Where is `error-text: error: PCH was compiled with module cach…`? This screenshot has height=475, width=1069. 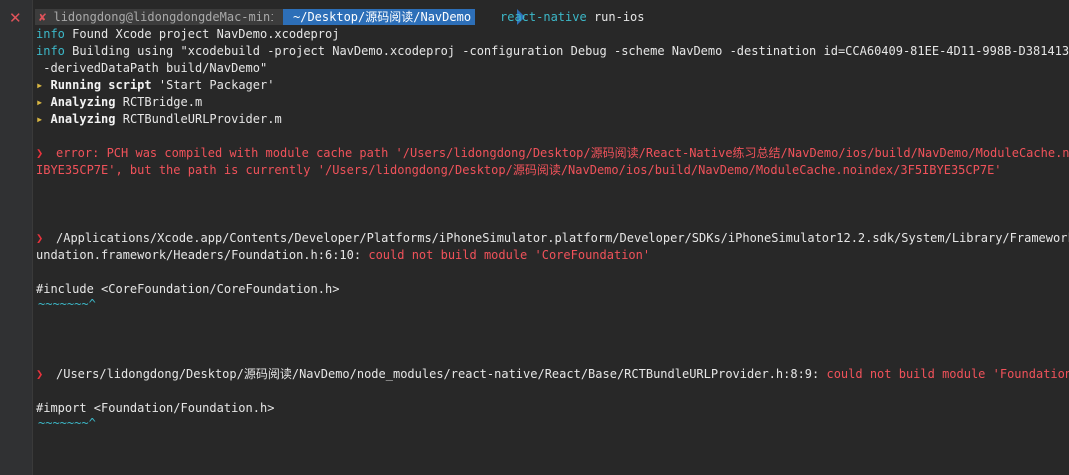
error-text: error: PCH was compiled with module cach… is located at coordinates (562, 153).